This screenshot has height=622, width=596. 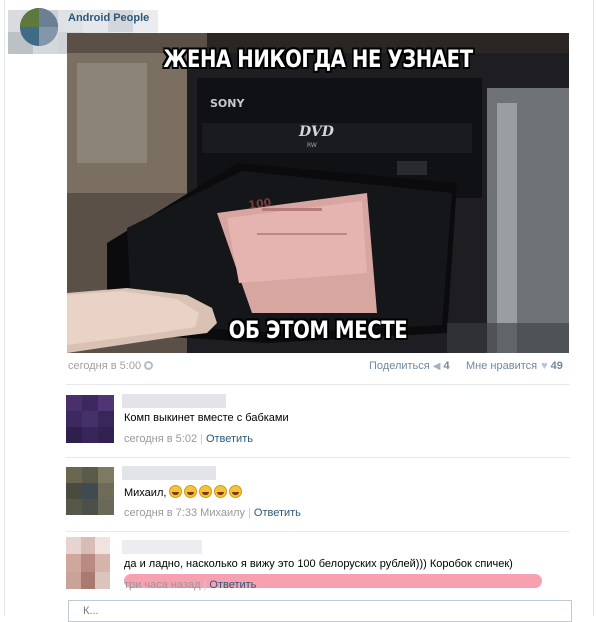 What do you see at coordinates (227, 103) in the screenshot?
I see `sony-label: SONY` at bounding box center [227, 103].